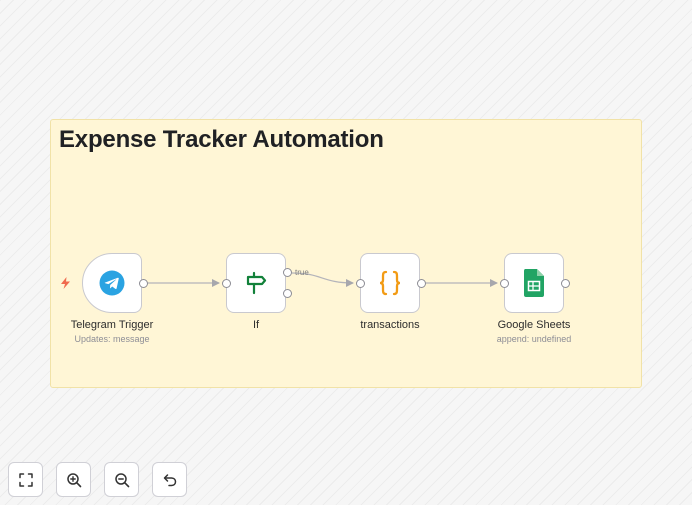 The image size is (692, 505). Describe the element at coordinates (390, 325) in the screenshot. I see `node-label-transactions: transactions` at that location.